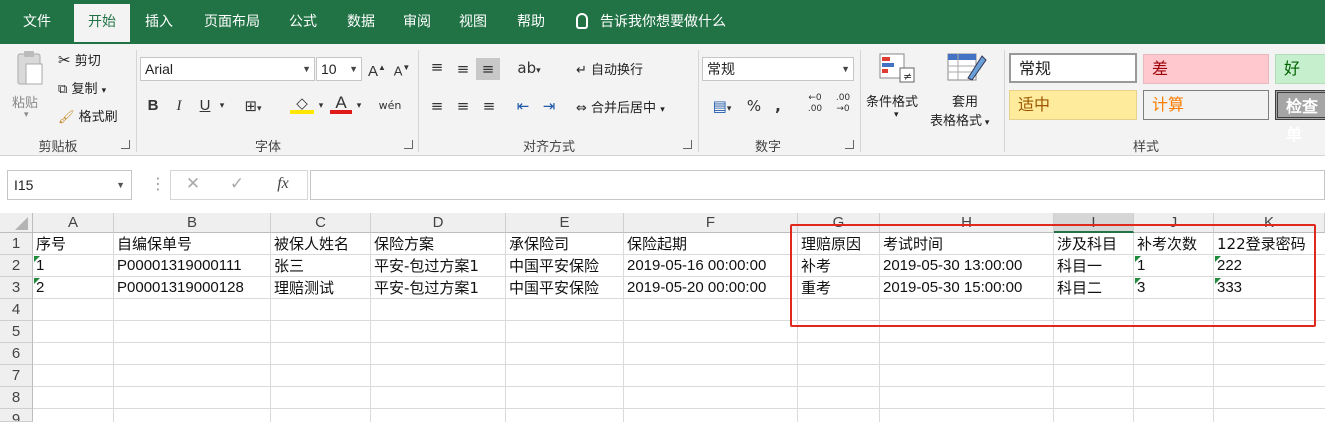 The width and height of the screenshot is (1325, 422). Describe the element at coordinates (687, 144) in the screenshot. I see `alignment-launcher-icon` at that location.